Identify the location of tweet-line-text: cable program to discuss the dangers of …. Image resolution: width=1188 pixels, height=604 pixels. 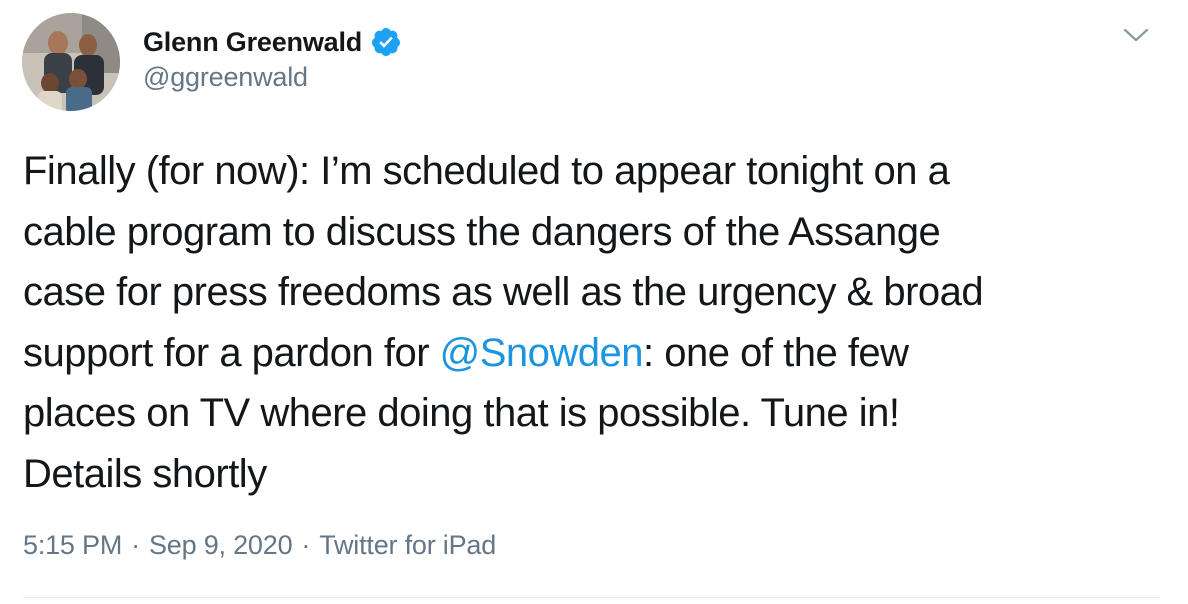
(482, 231).